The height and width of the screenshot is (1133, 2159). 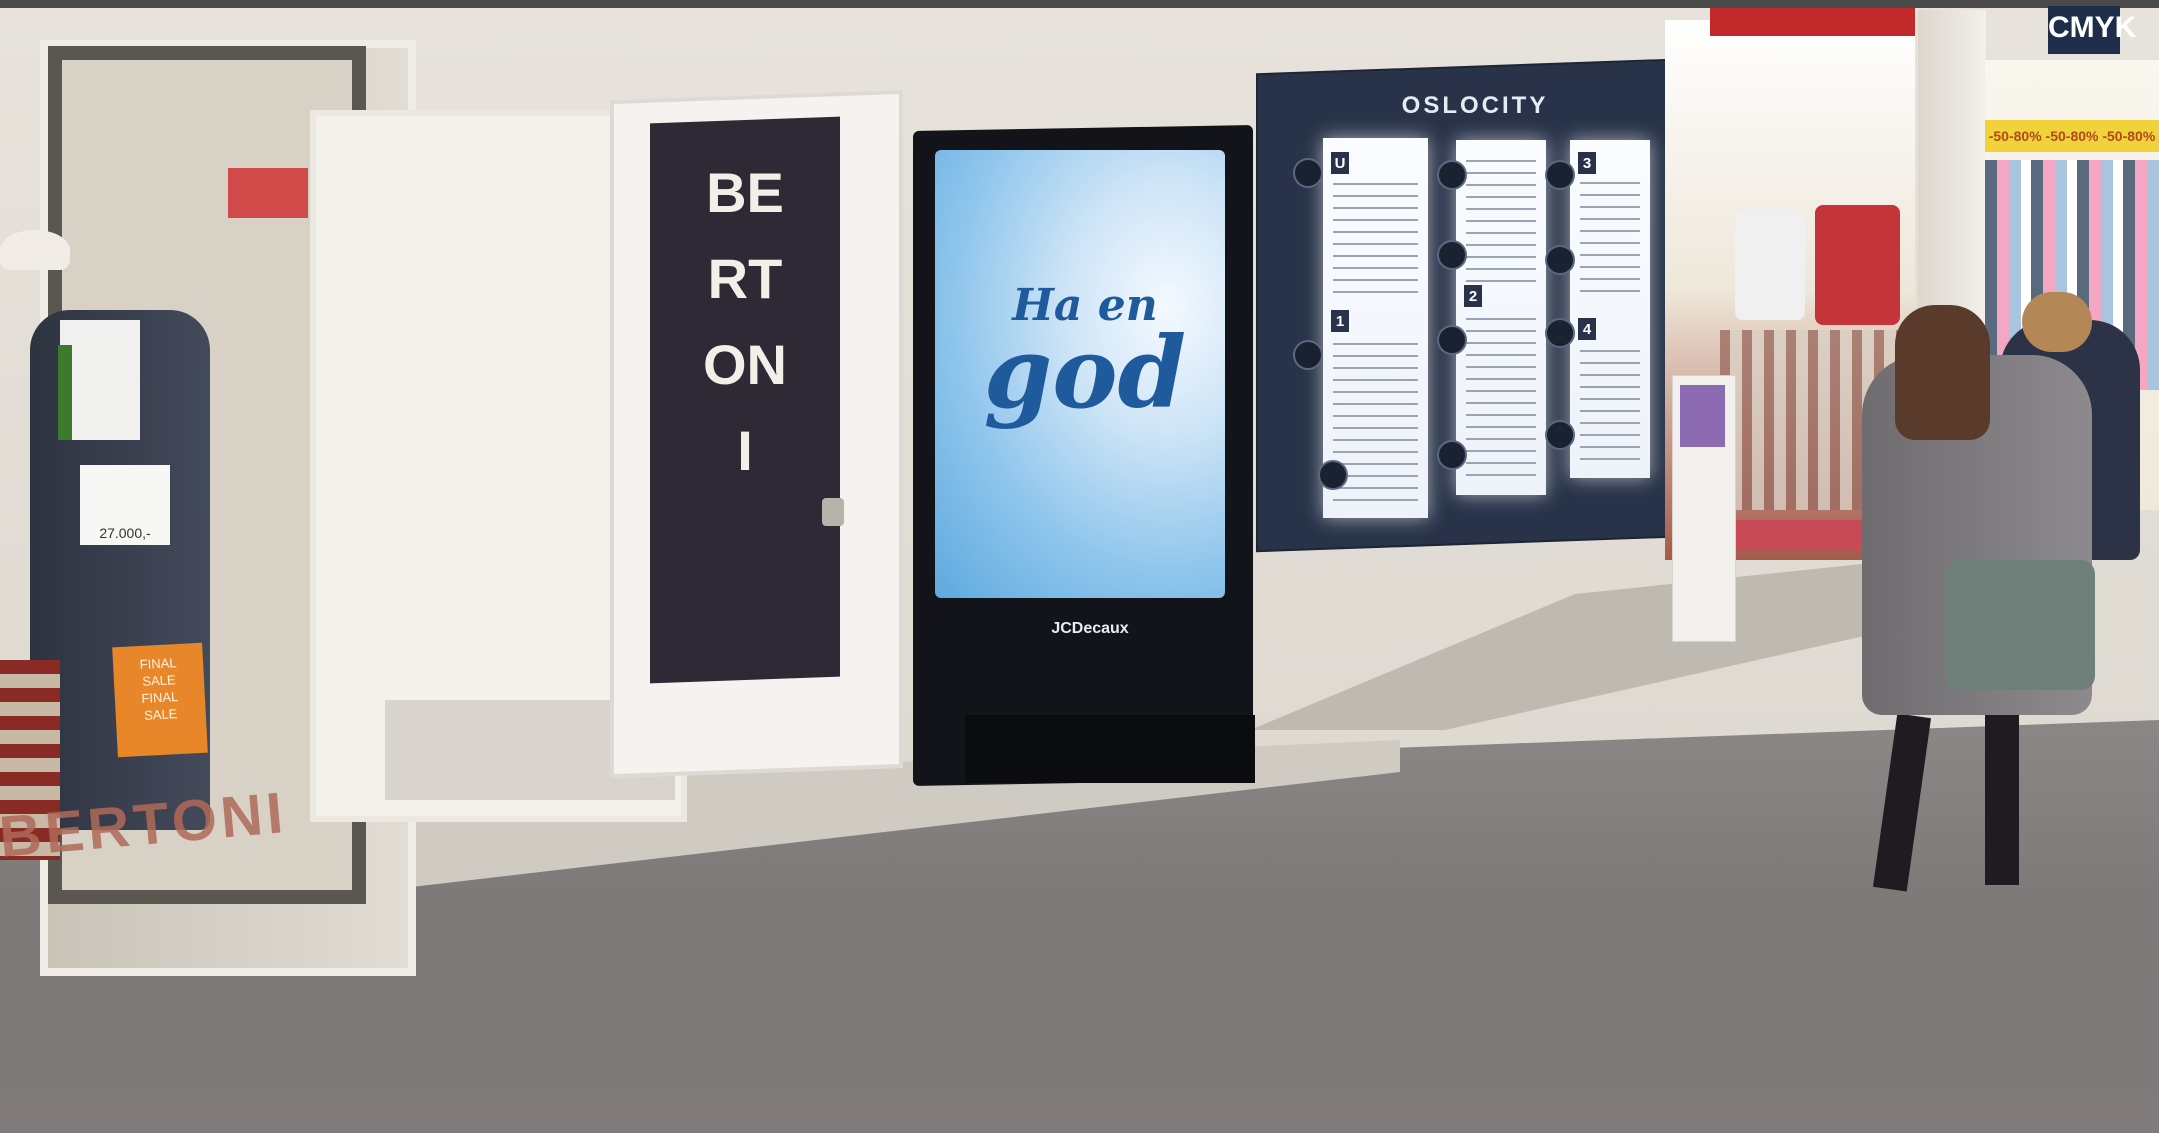 I want to click on mannequin-hat, so click(x=35, y=250).